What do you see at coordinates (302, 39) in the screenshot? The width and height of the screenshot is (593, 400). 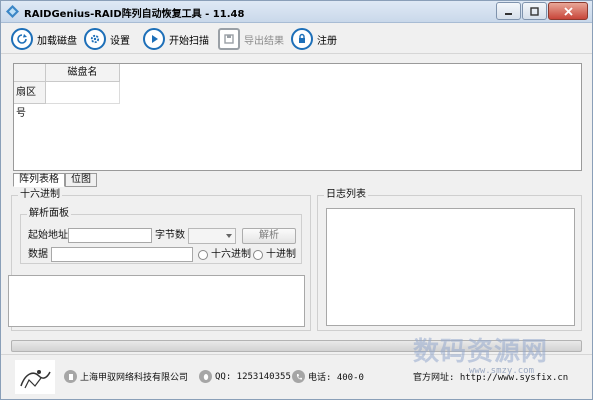 I see `lock-icon` at bounding box center [302, 39].